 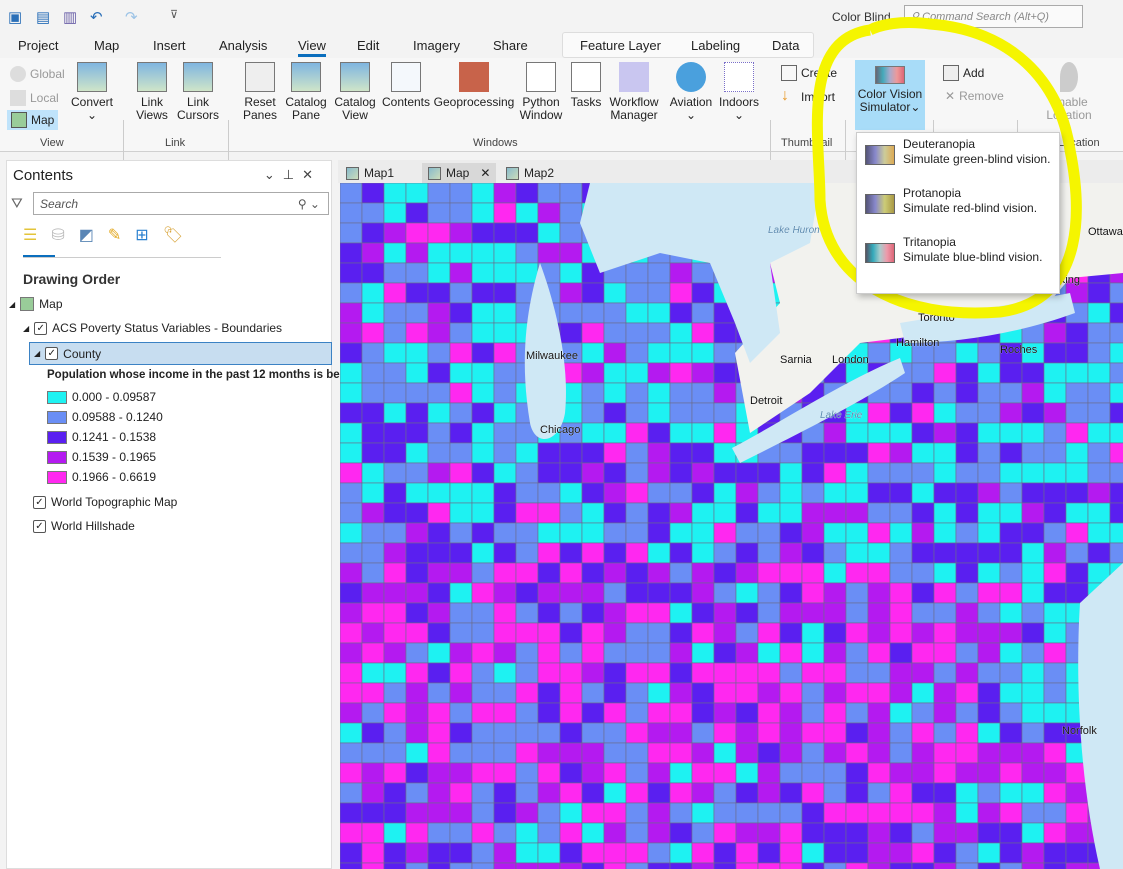 What do you see at coordinates (243, 45) in the screenshot?
I see `tab-analysis: Analysis` at bounding box center [243, 45].